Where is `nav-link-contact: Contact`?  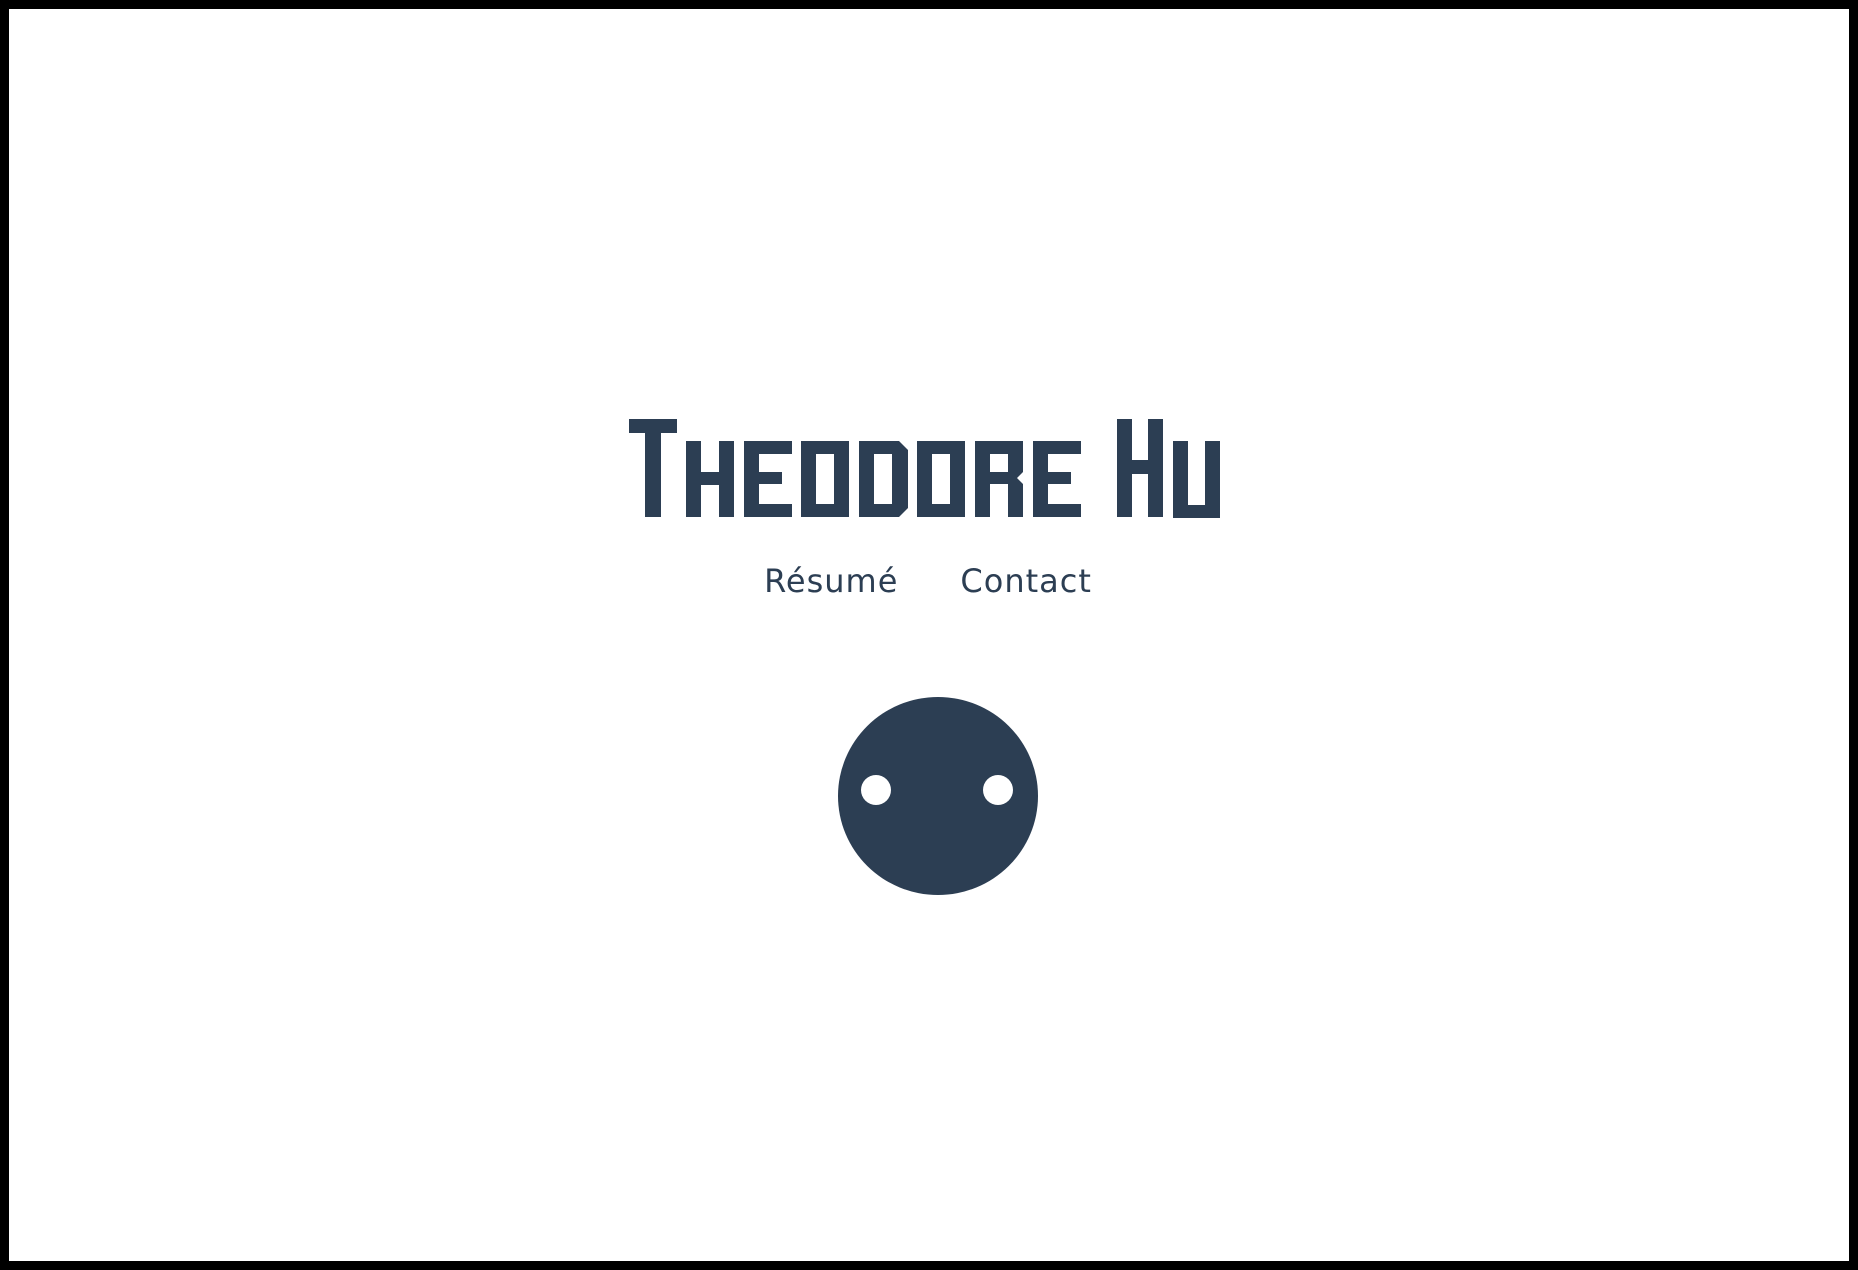 nav-link-contact: Contact is located at coordinates (1026, 581).